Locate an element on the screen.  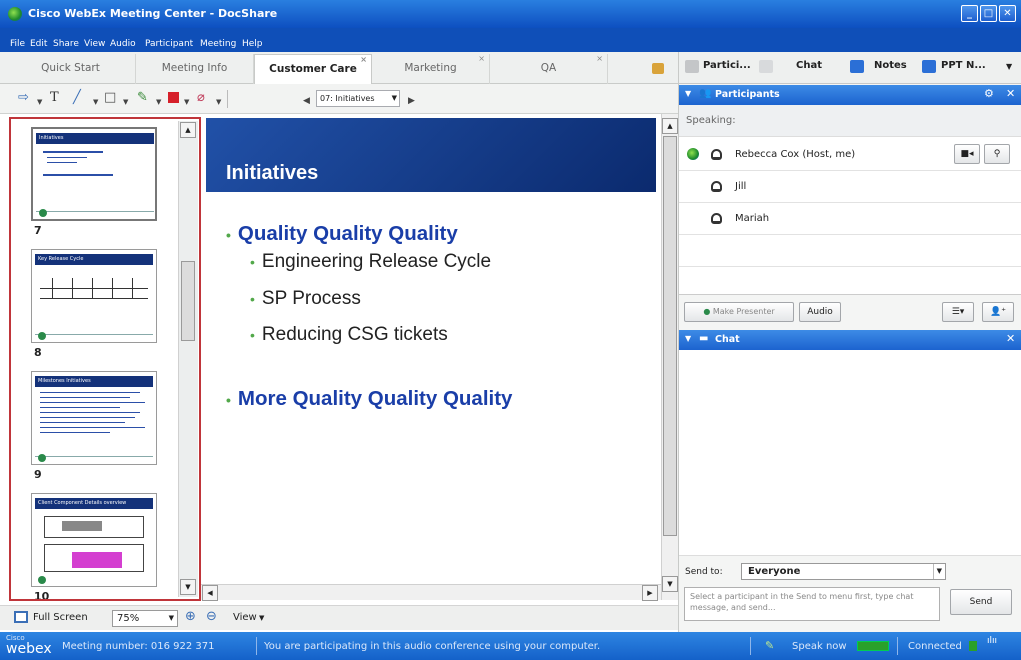
send-button: Send is located at coordinates (981, 602).